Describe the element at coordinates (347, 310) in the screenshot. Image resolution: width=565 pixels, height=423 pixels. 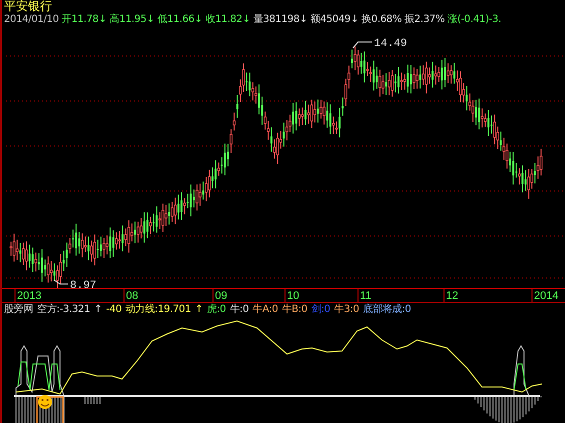
I see `indicator-value: 牛3:0` at that location.